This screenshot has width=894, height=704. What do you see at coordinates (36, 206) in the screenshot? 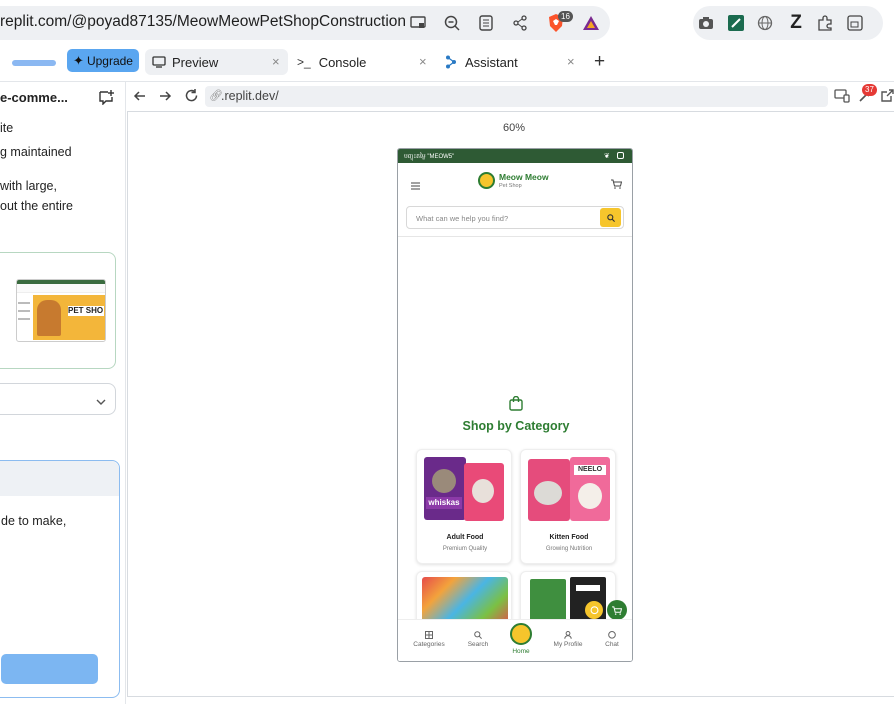
I see `message-line-4: out the entire` at bounding box center [36, 206].